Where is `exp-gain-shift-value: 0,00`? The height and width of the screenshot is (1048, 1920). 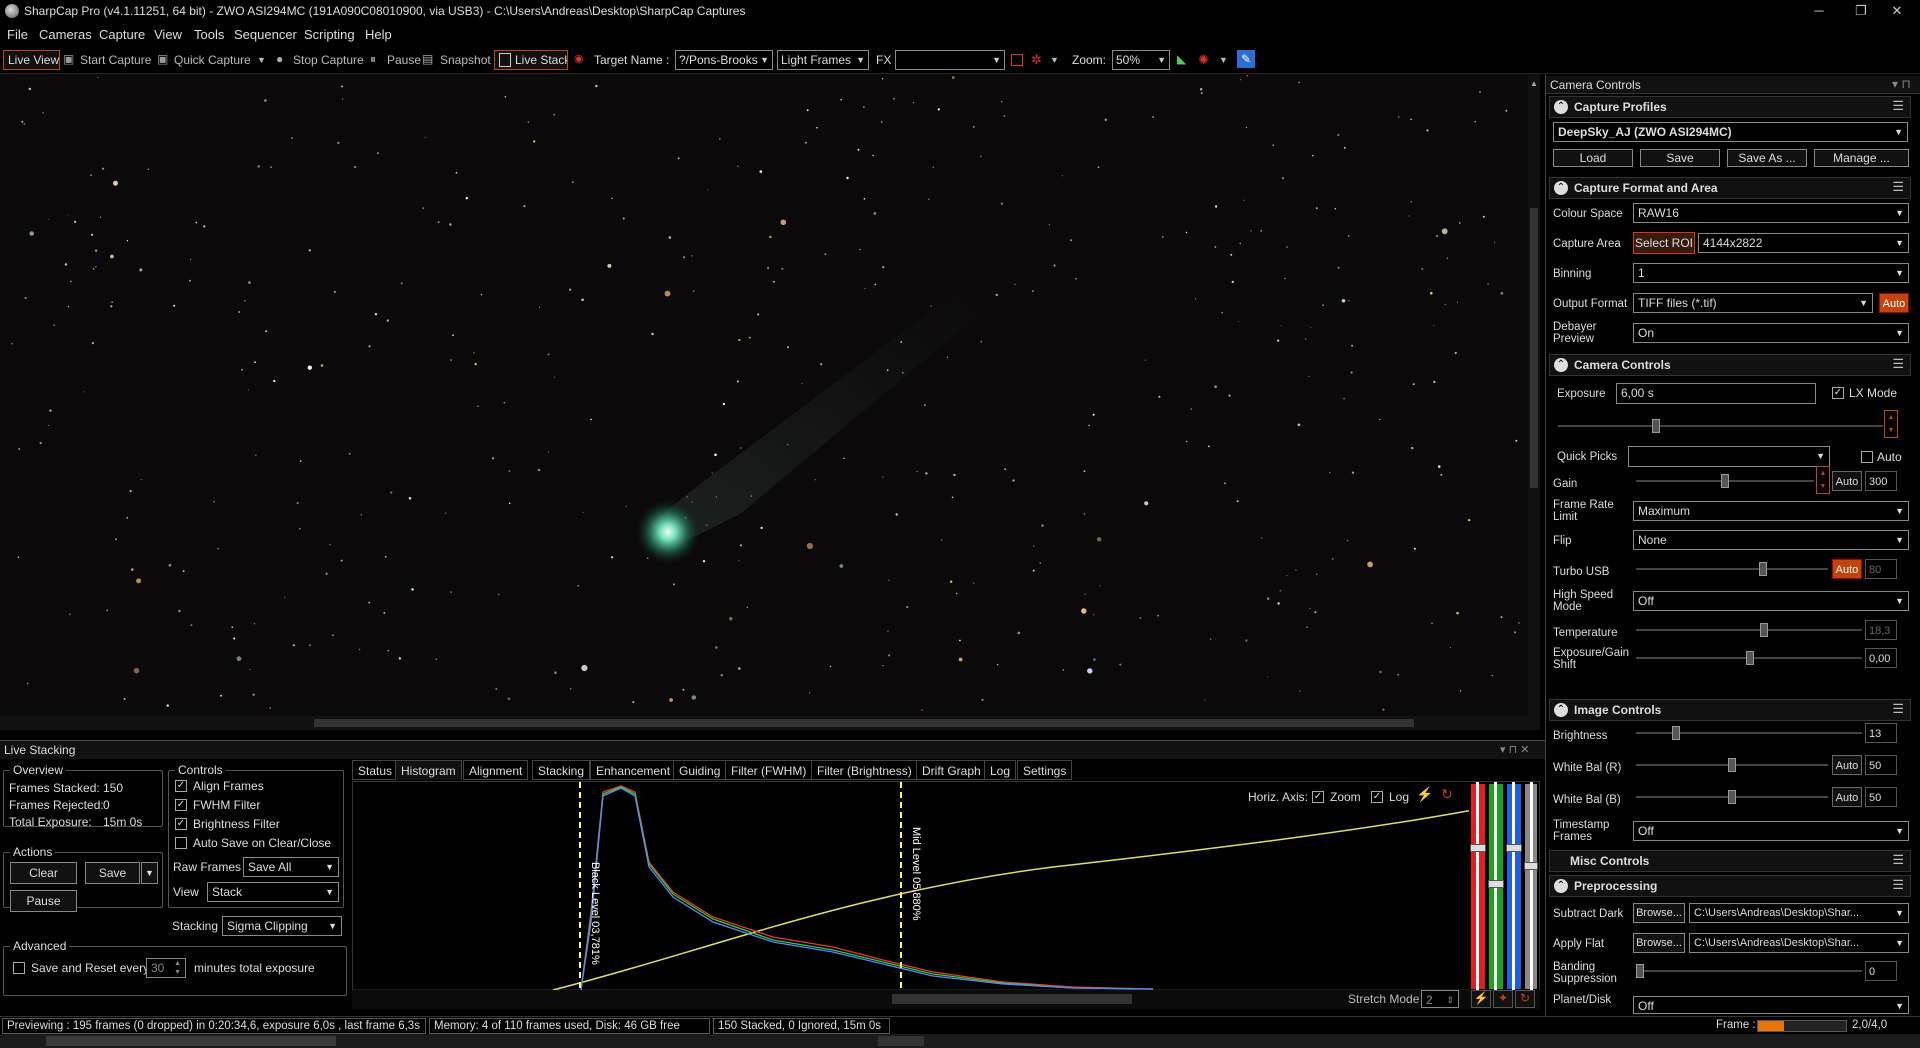 exp-gain-shift-value: 0,00 is located at coordinates (1881, 658).